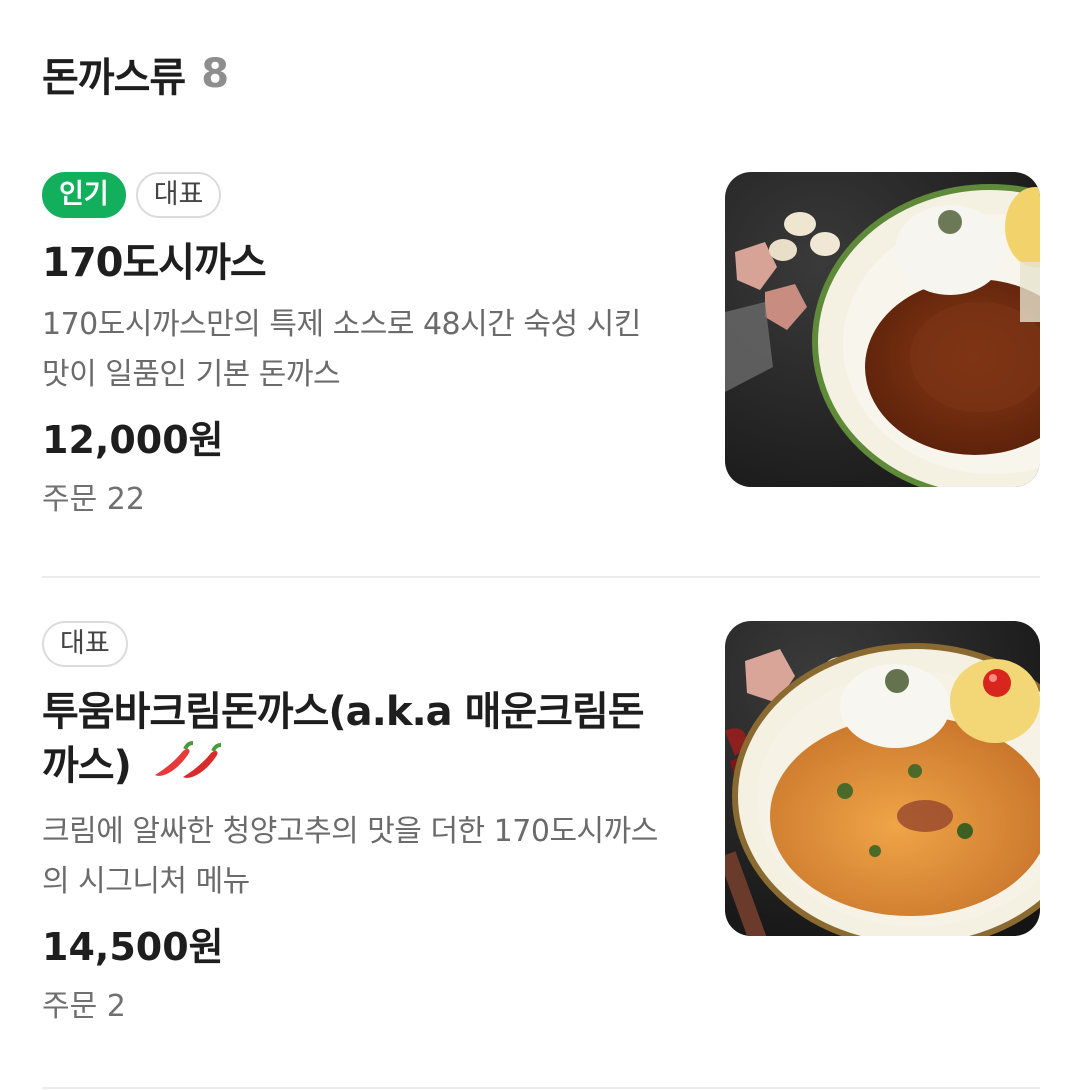 The image size is (1079, 1090). What do you see at coordinates (84, 1006) in the screenshot?
I see `menu-item-order-count: 주문 2` at bounding box center [84, 1006].